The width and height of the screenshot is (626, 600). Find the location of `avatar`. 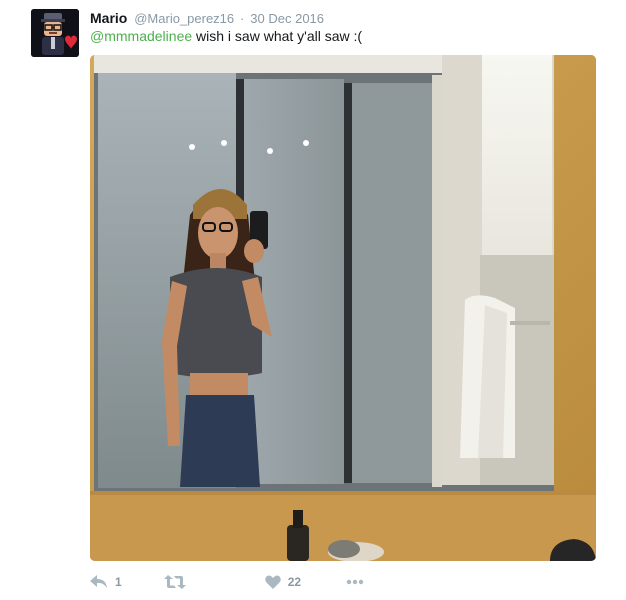

avatar is located at coordinates (55, 33).